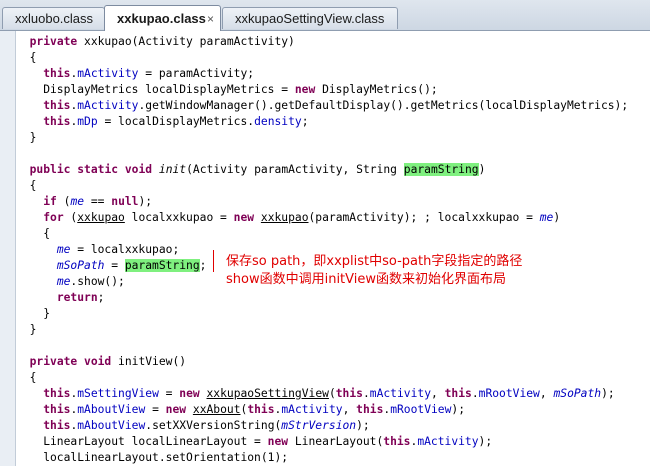  I want to click on code-token: xxkupaoSettingView, so click(267, 393).